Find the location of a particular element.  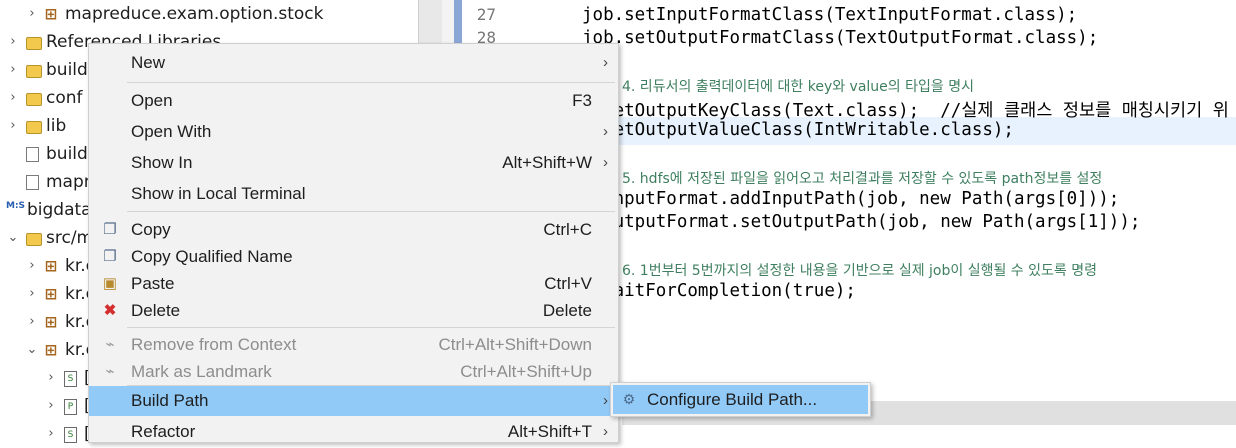

ant-file-icon is located at coordinates (32, 154).